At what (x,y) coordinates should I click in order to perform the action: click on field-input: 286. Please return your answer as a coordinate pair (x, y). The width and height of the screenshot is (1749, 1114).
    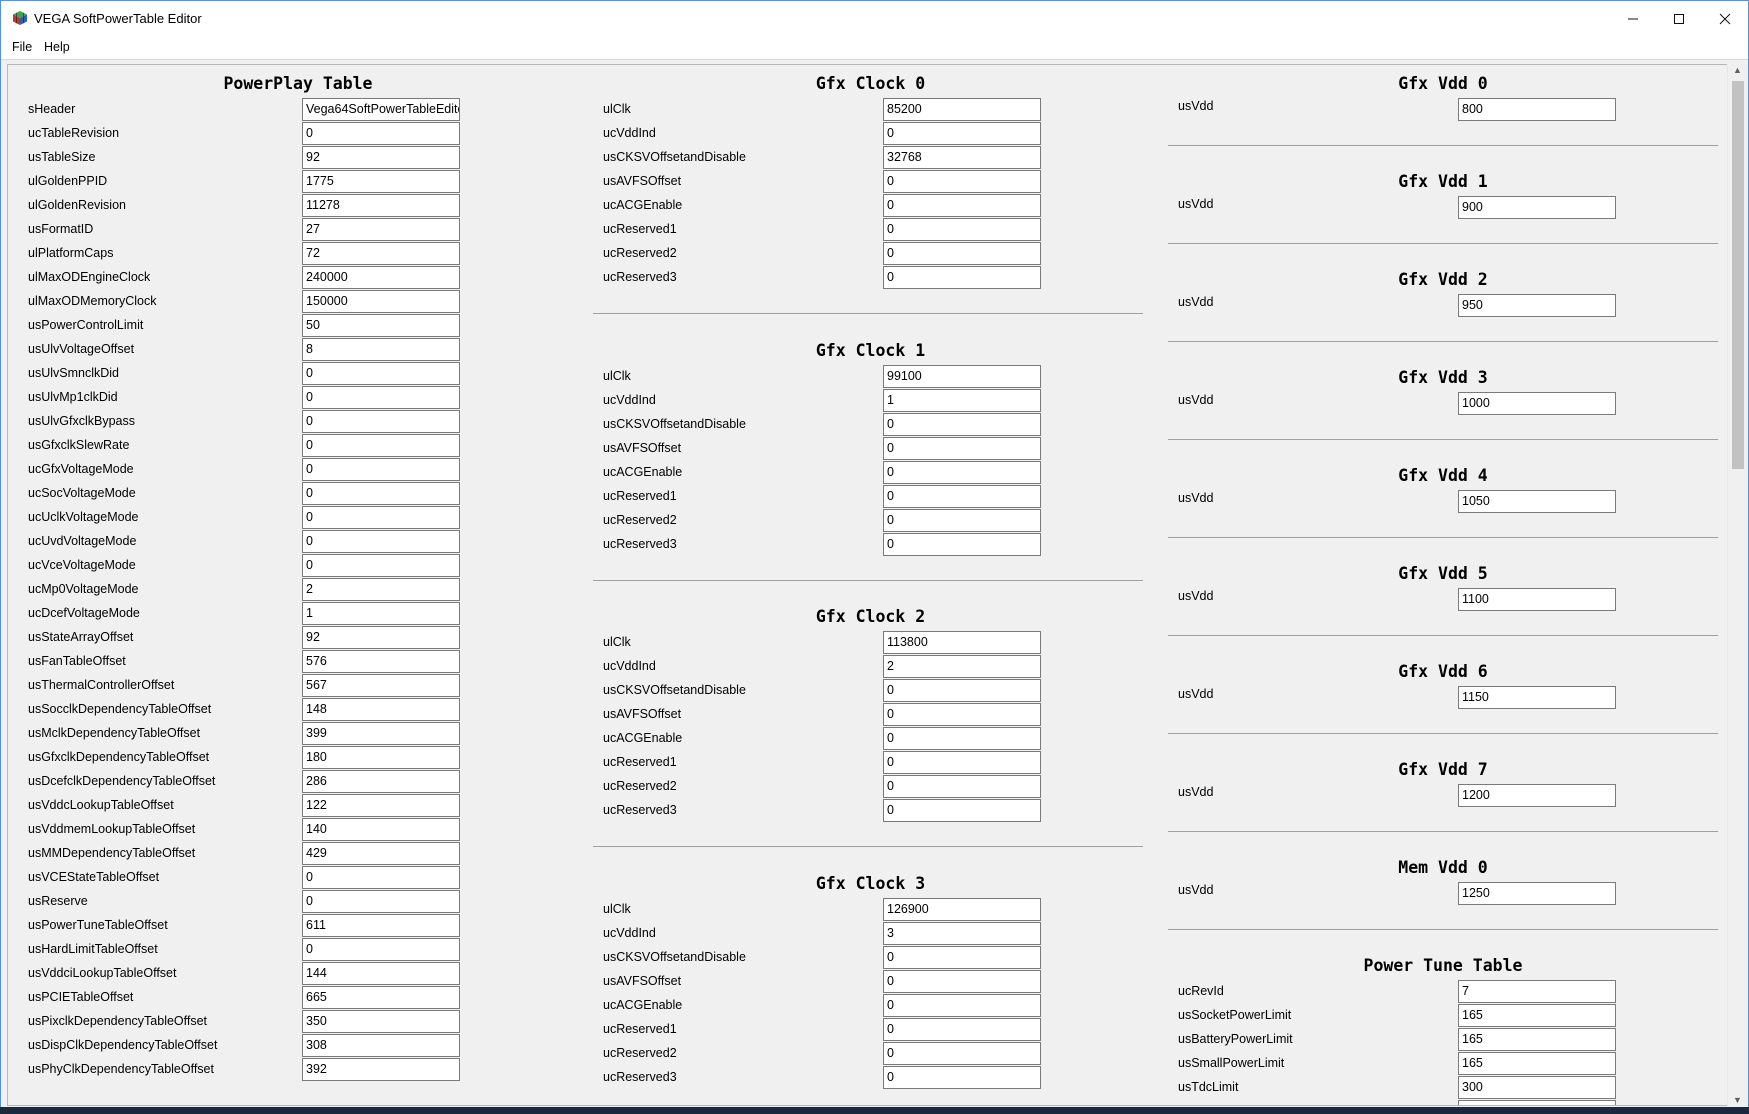
    Looking at the image, I should click on (381, 781).